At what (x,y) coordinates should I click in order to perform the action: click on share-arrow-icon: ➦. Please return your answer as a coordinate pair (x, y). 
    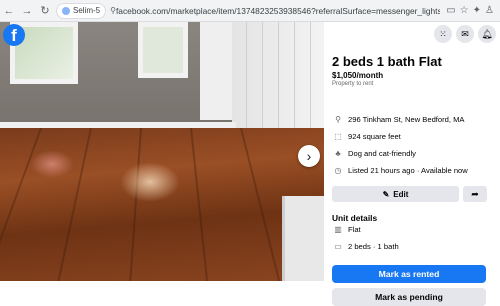
    Looking at the image, I should click on (475, 193).